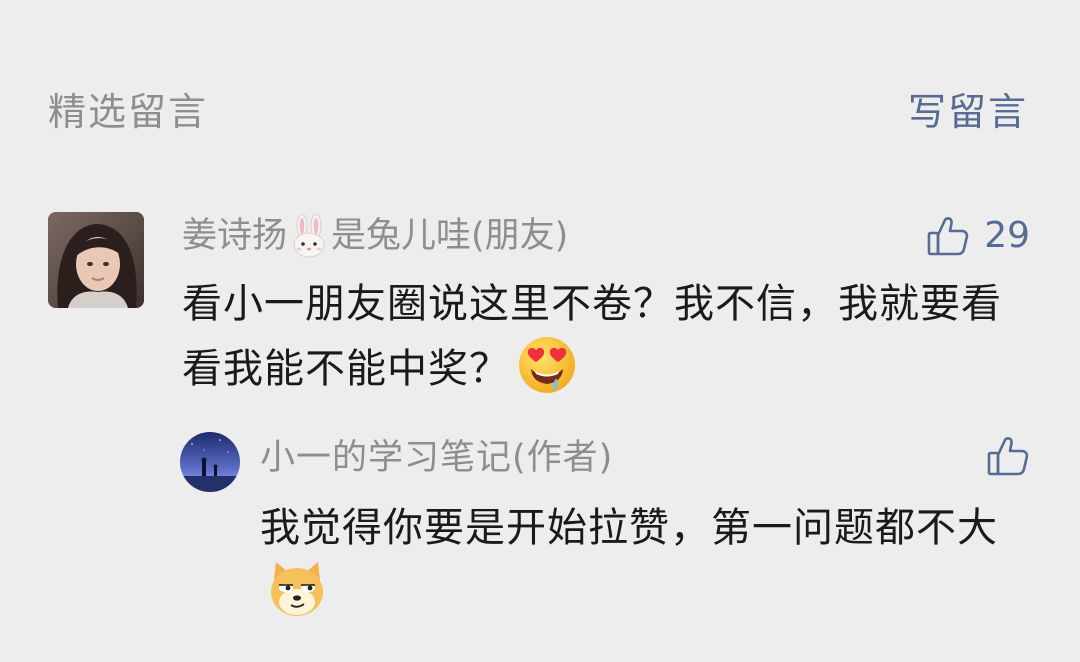 Image resolution: width=1080 pixels, height=662 pixels. What do you see at coordinates (450, 236) in the screenshot?
I see `nickname-part: 是兔儿哇(朋友)` at bounding box center [450, 236].